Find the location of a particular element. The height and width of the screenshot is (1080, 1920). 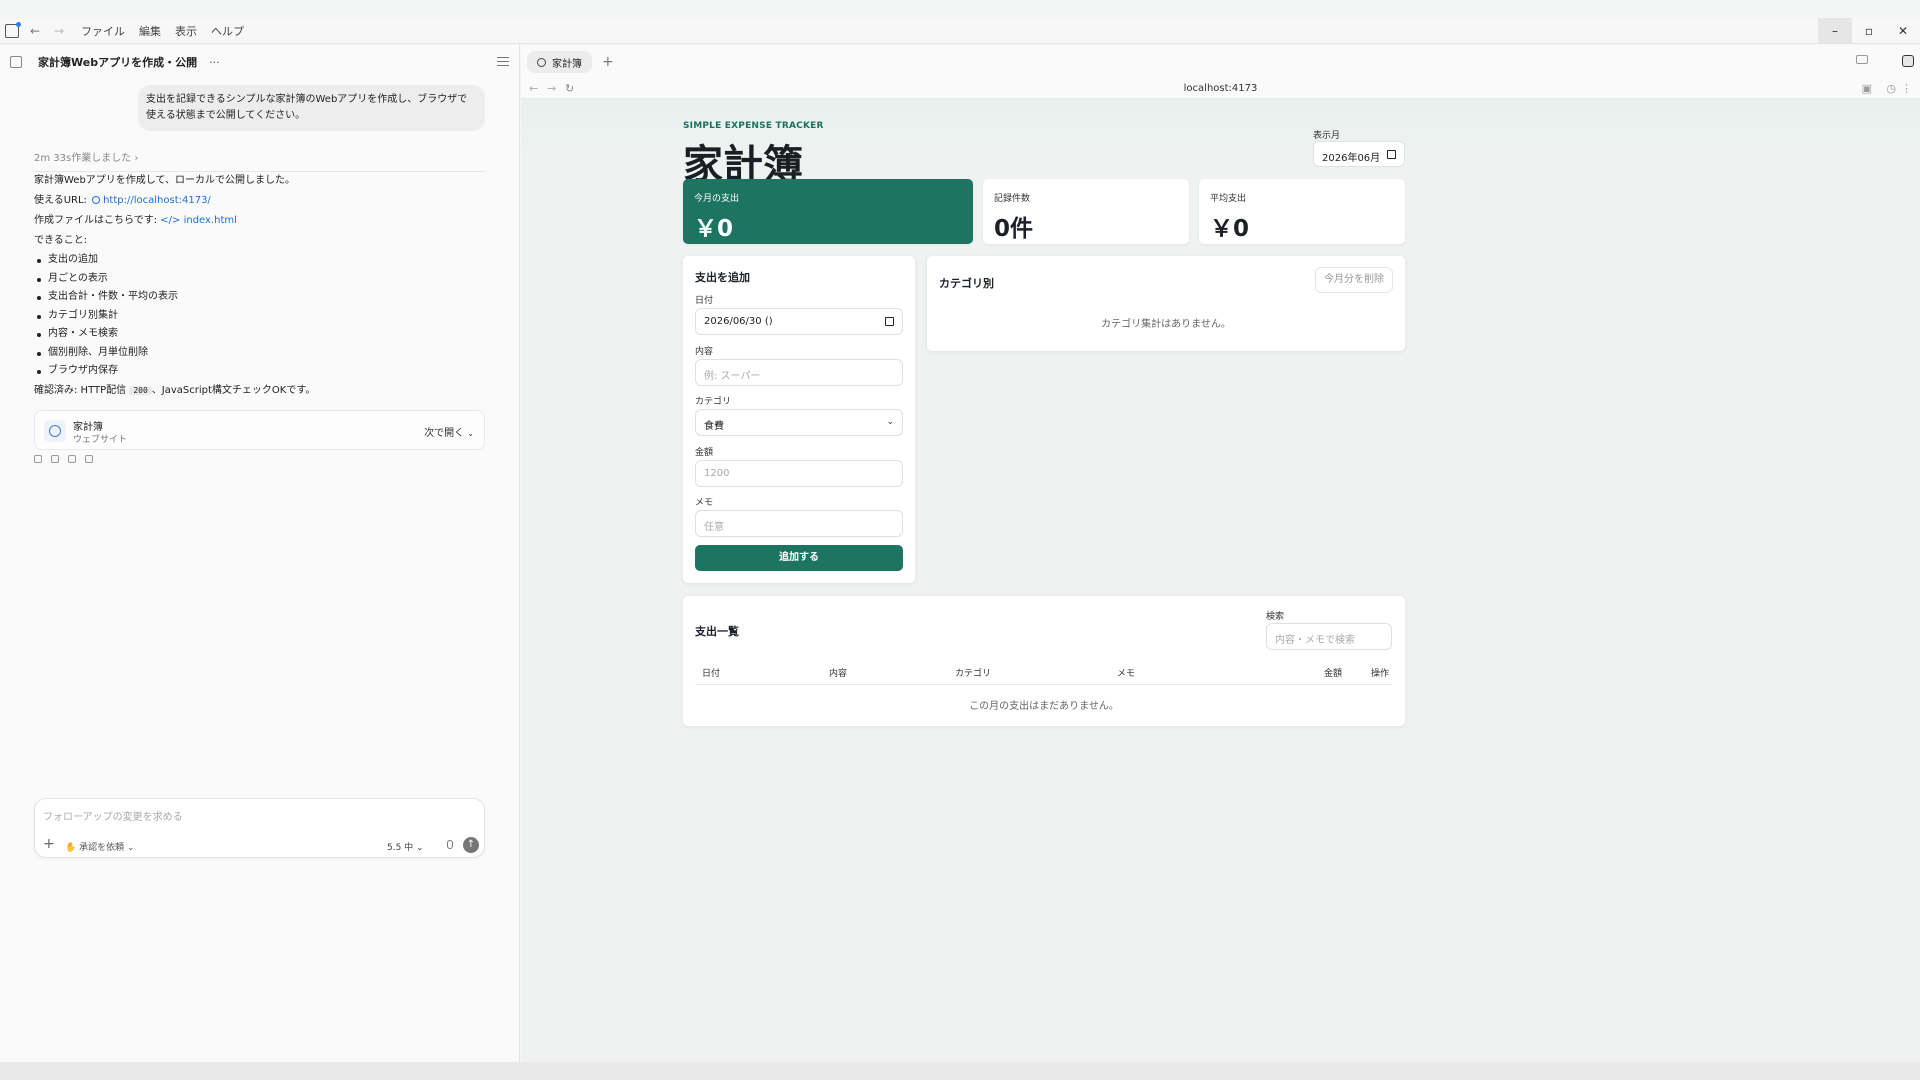

share-icon is located at coordinates (89, 459).